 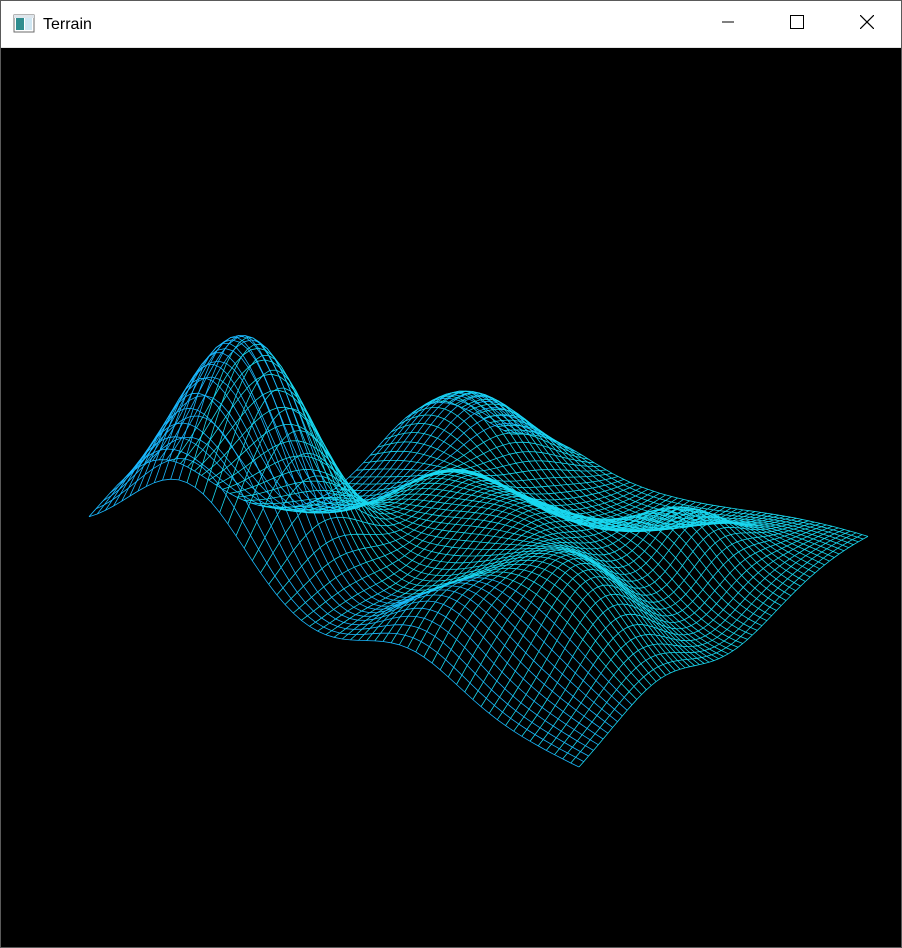 What do you see at coordinates (451, 24) in the screenshot?
I see `title-bar: Terrain` at bounding box center [451, 24].